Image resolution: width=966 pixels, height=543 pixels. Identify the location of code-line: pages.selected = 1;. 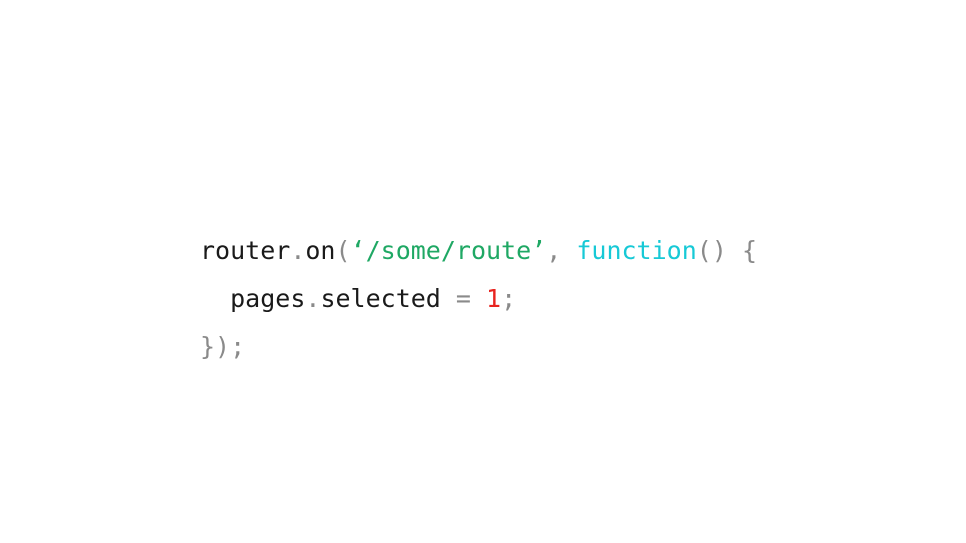
(478, 299).